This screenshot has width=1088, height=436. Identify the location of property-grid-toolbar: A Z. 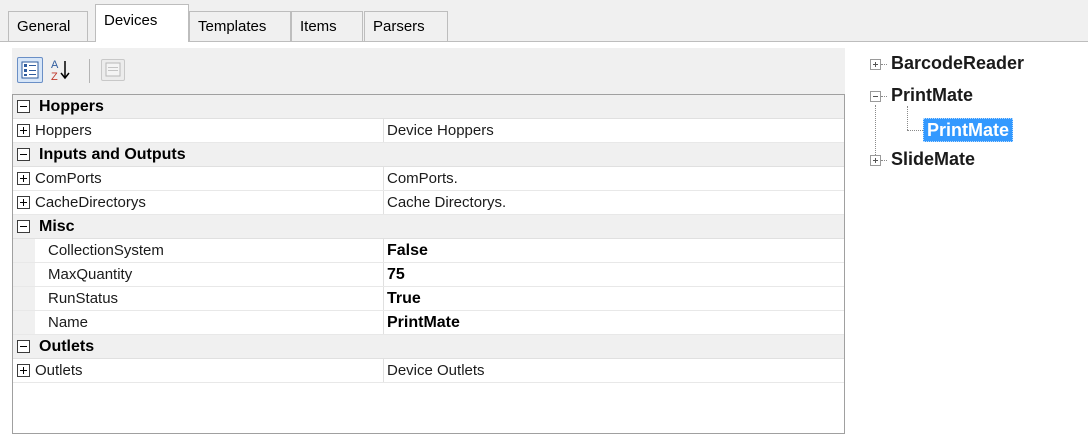
(428, 71).